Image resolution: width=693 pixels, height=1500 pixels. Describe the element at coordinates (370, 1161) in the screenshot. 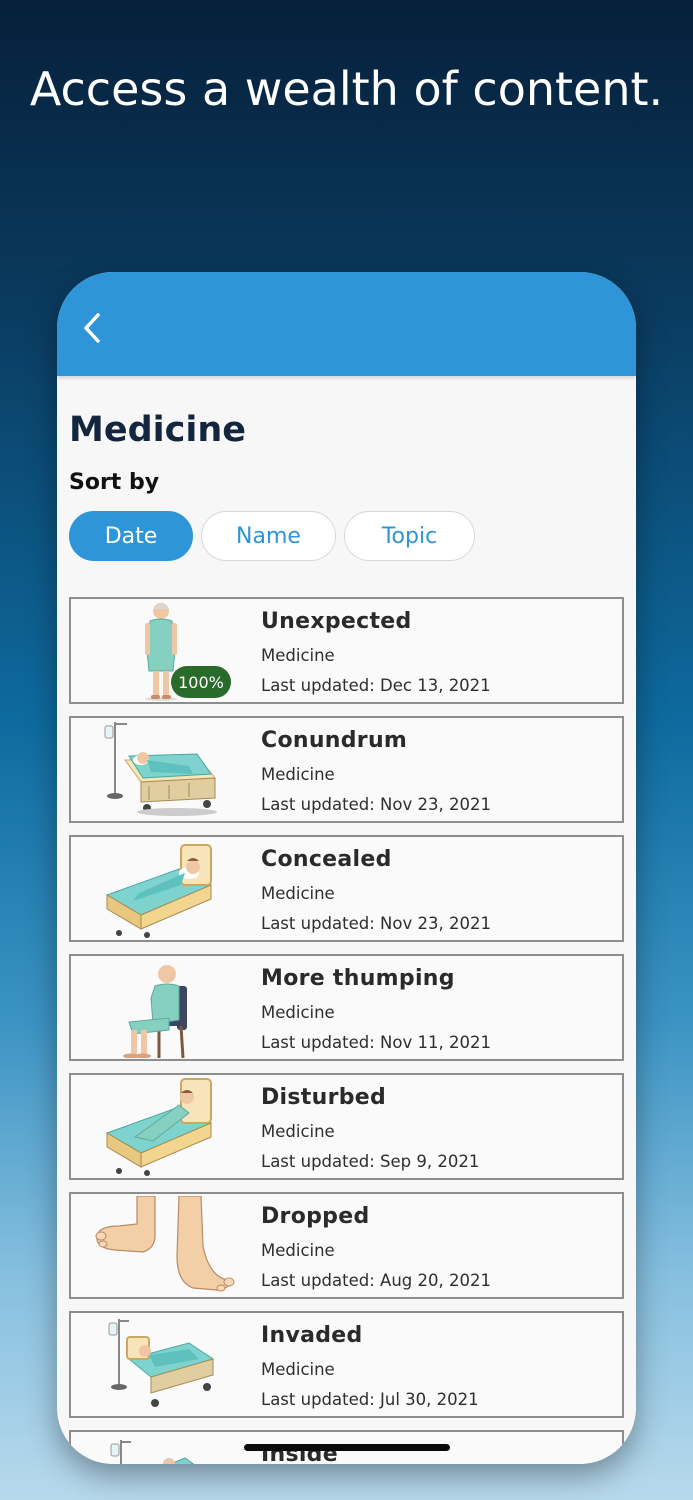

I see `case-updated: Last updated: Sep 9, 2021` at that location.